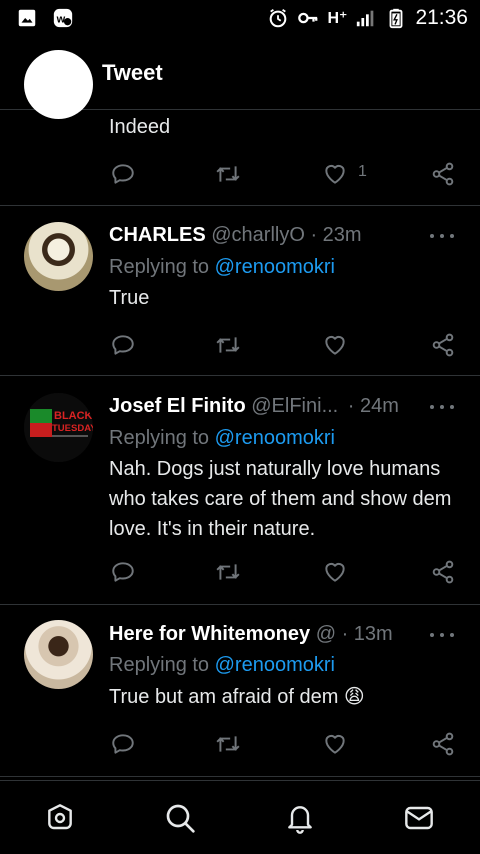  I want to click on avatar: BLACK TUESDAY, so click(58, 427).